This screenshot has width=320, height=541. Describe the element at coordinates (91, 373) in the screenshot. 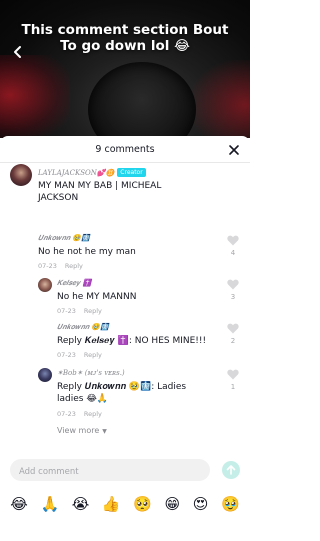

I see `comment-username: ✶𝐵𝑜𝑏✶ (ᴍᴊ's ᴠᴇʀs.)` at that location.